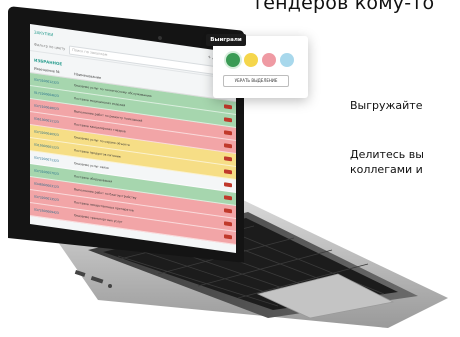 The image size is (460, 337). What do you see at coordinates (256, 81) in the screenshot?
I see `clear-highlight-button: УБРАТЬ ВЫДЕЛЕНИЕ` at bounding box center [256, 81].